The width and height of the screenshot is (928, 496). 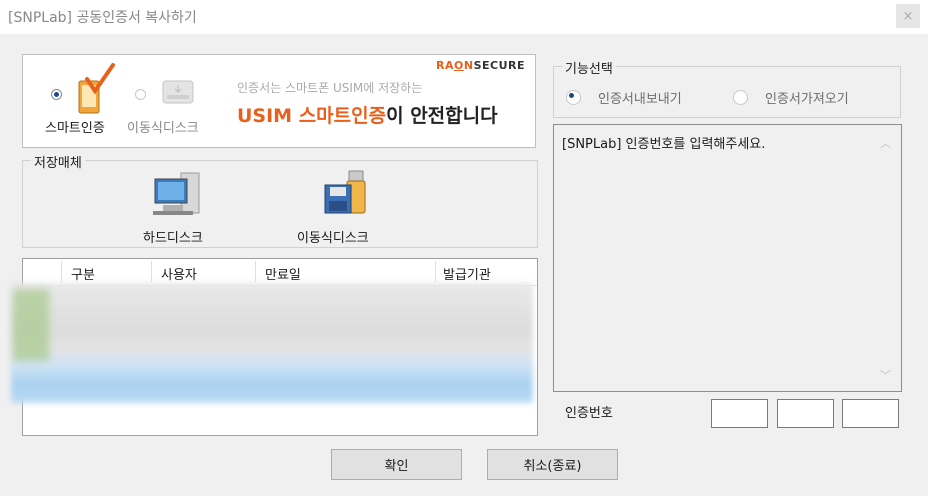 What do you see at coordinates (102, 18) in the screenshot?
I see `window-title: [SNPLab] 공동인증서 복사하기` at bounding box center [102, 18].